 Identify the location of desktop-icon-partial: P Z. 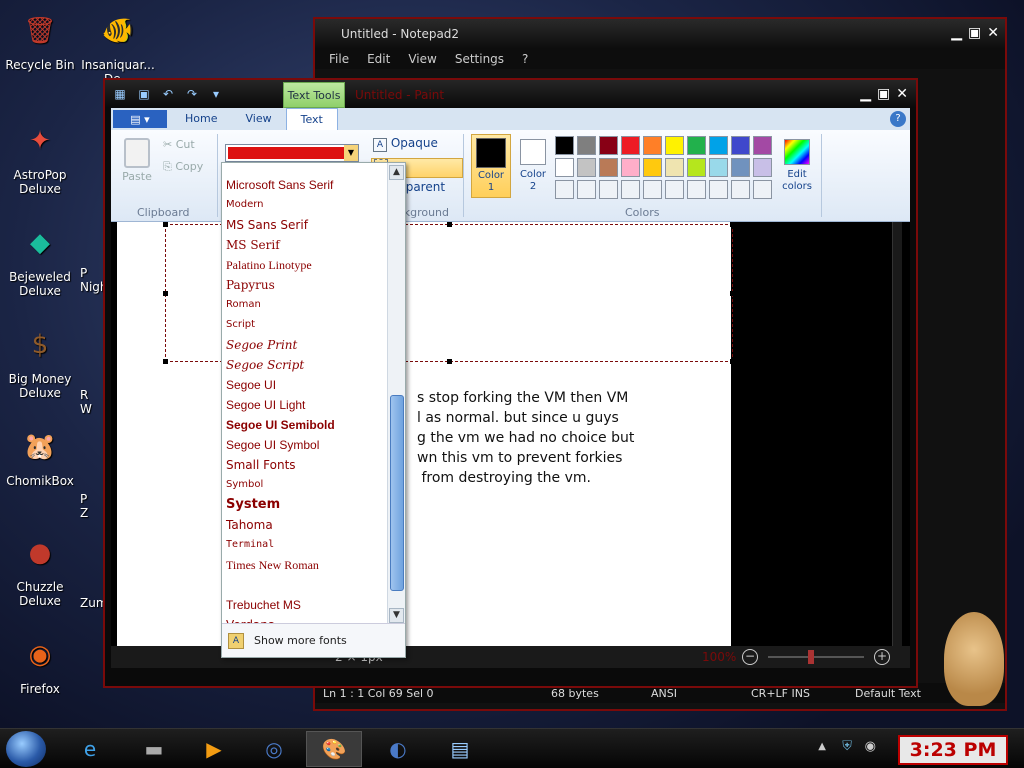
(91, 506).